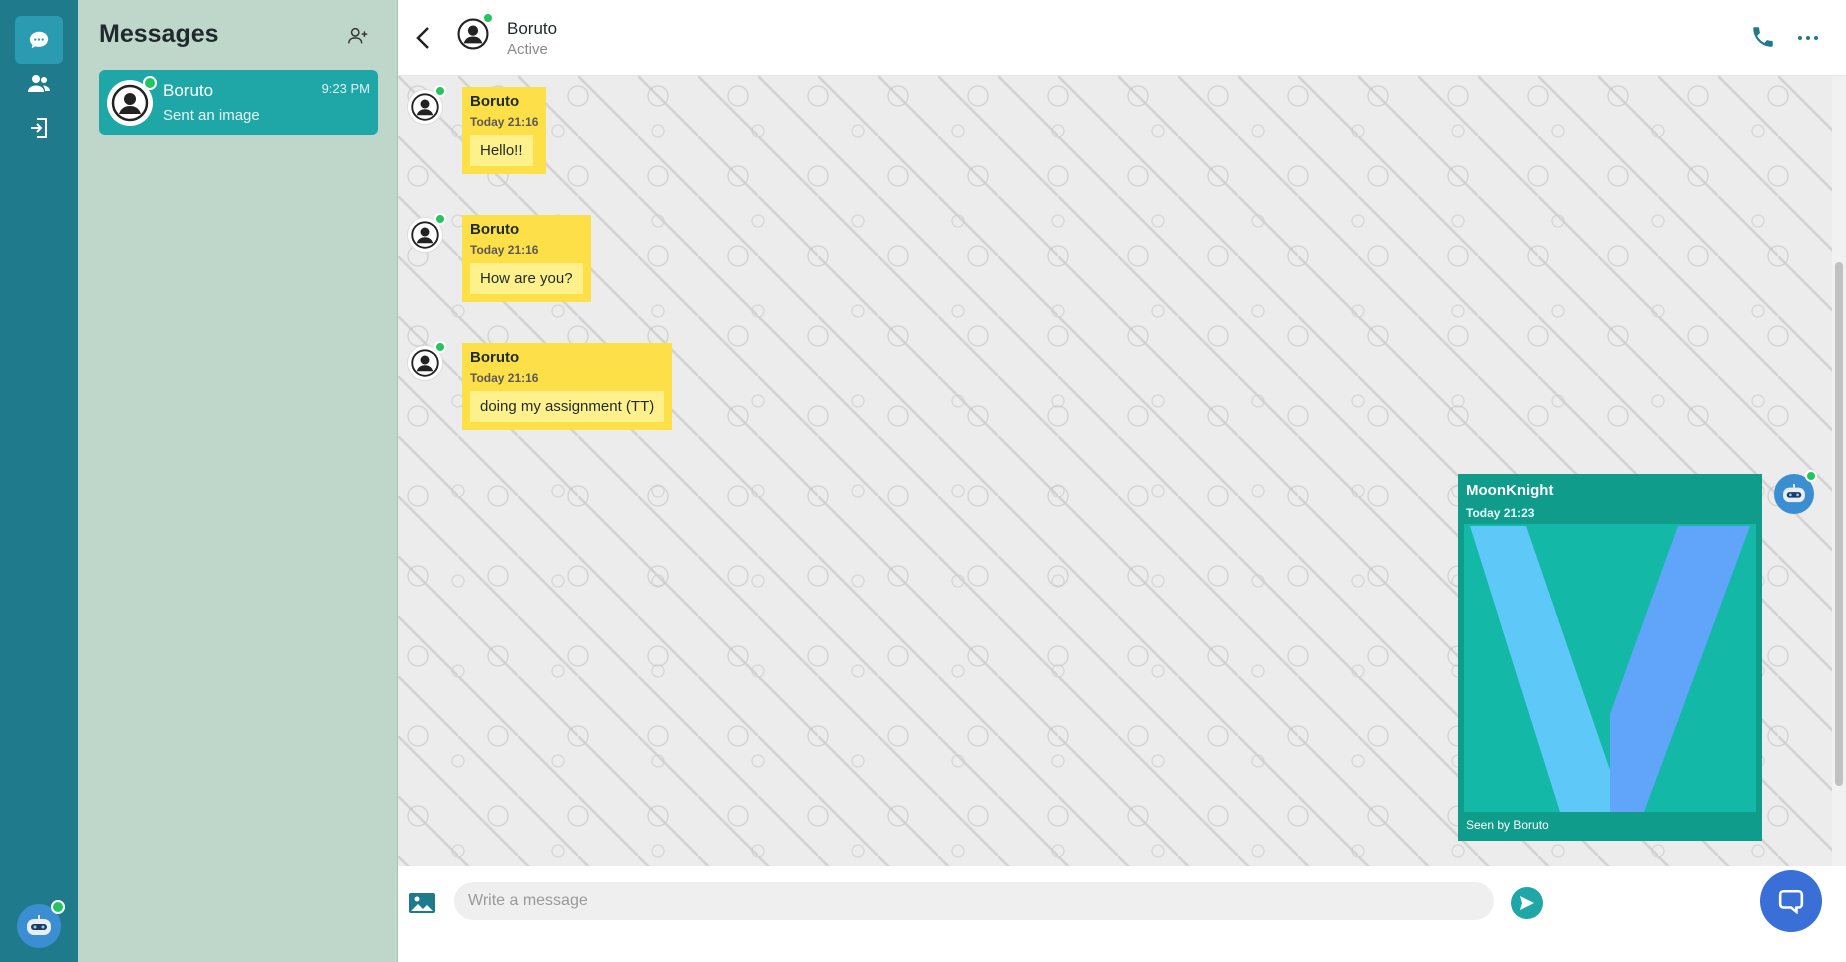  I want to click on avatar, so click(132, 101).